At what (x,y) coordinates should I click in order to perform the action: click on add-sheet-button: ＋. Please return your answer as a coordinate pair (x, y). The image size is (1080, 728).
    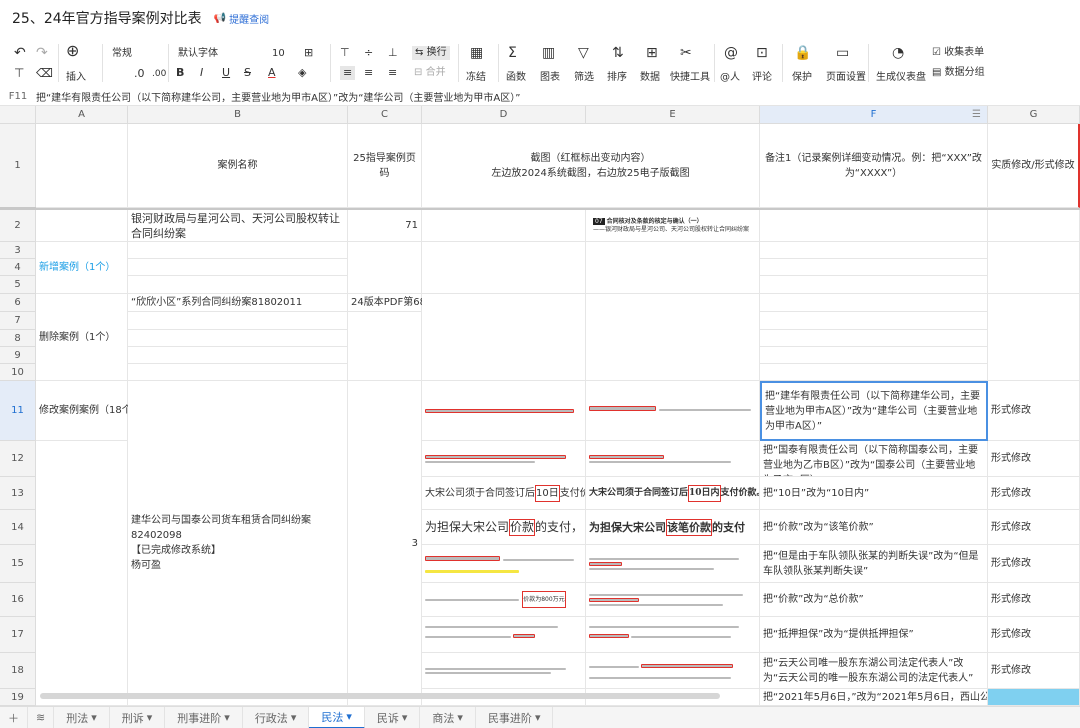
    Looking at the image, I should click on (14, 717).